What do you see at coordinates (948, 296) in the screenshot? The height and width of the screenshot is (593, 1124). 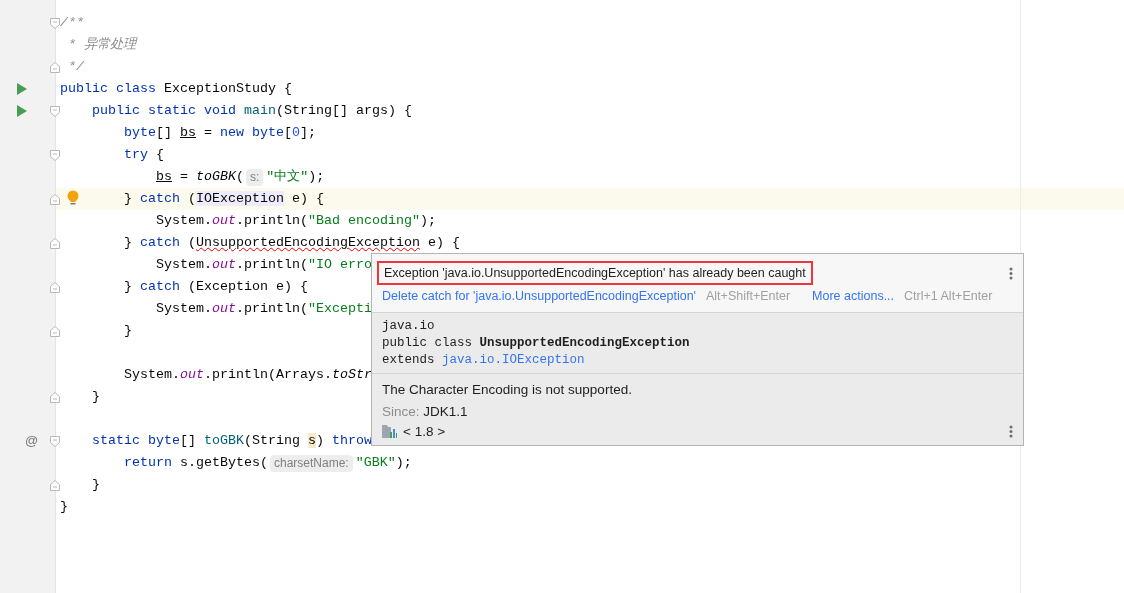 I see `shortcut-text: Ctrl+1 Alt+Enter` at bounding box center [948, 296].